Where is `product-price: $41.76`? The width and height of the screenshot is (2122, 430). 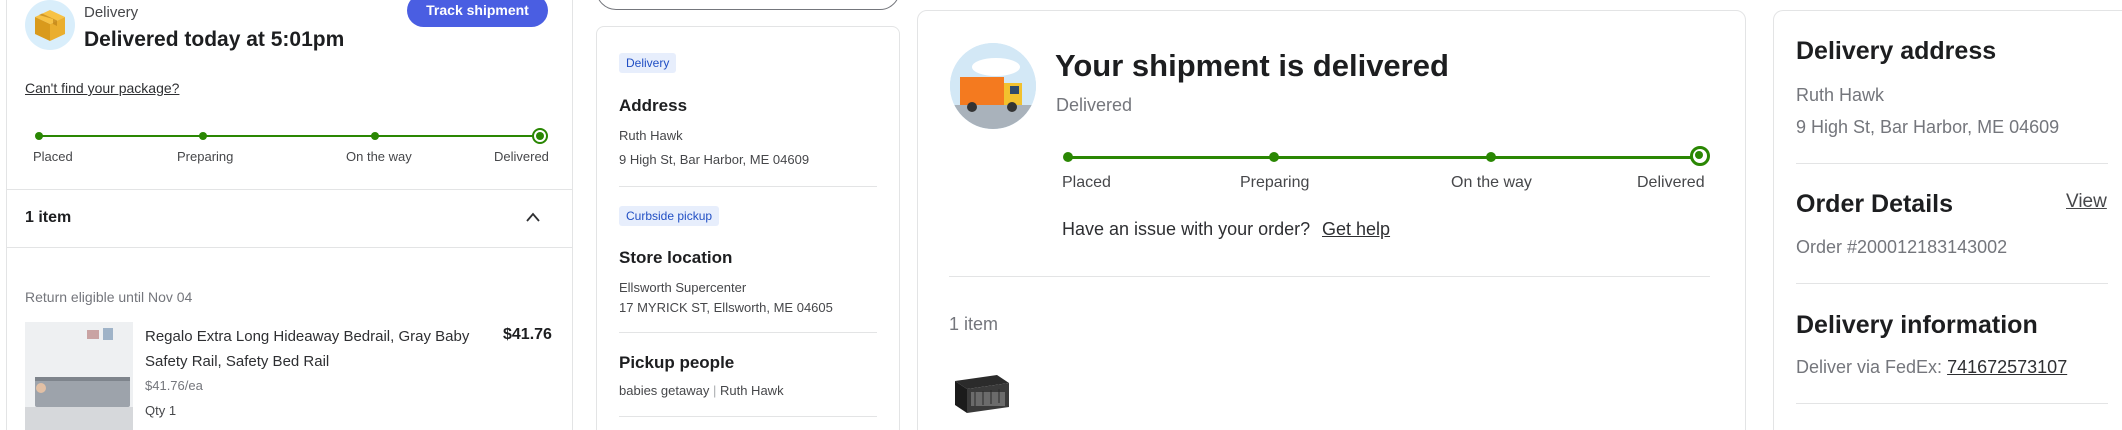 product-price: $41.76 is located at coordinates (527, 334).